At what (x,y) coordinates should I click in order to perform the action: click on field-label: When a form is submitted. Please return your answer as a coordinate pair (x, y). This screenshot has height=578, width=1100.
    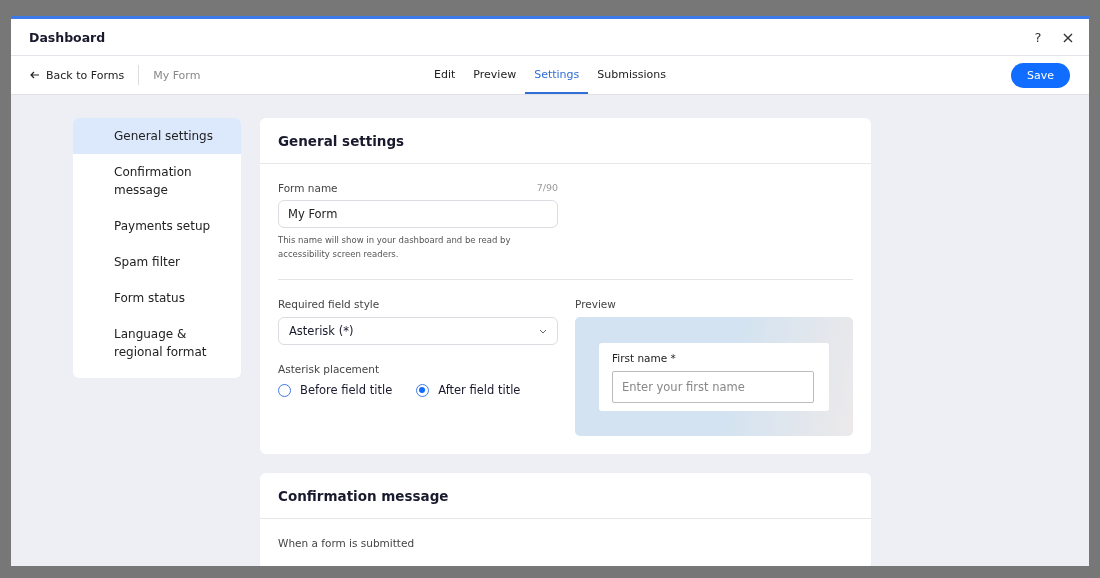
    Looking at the image, I should click on (346, 543).